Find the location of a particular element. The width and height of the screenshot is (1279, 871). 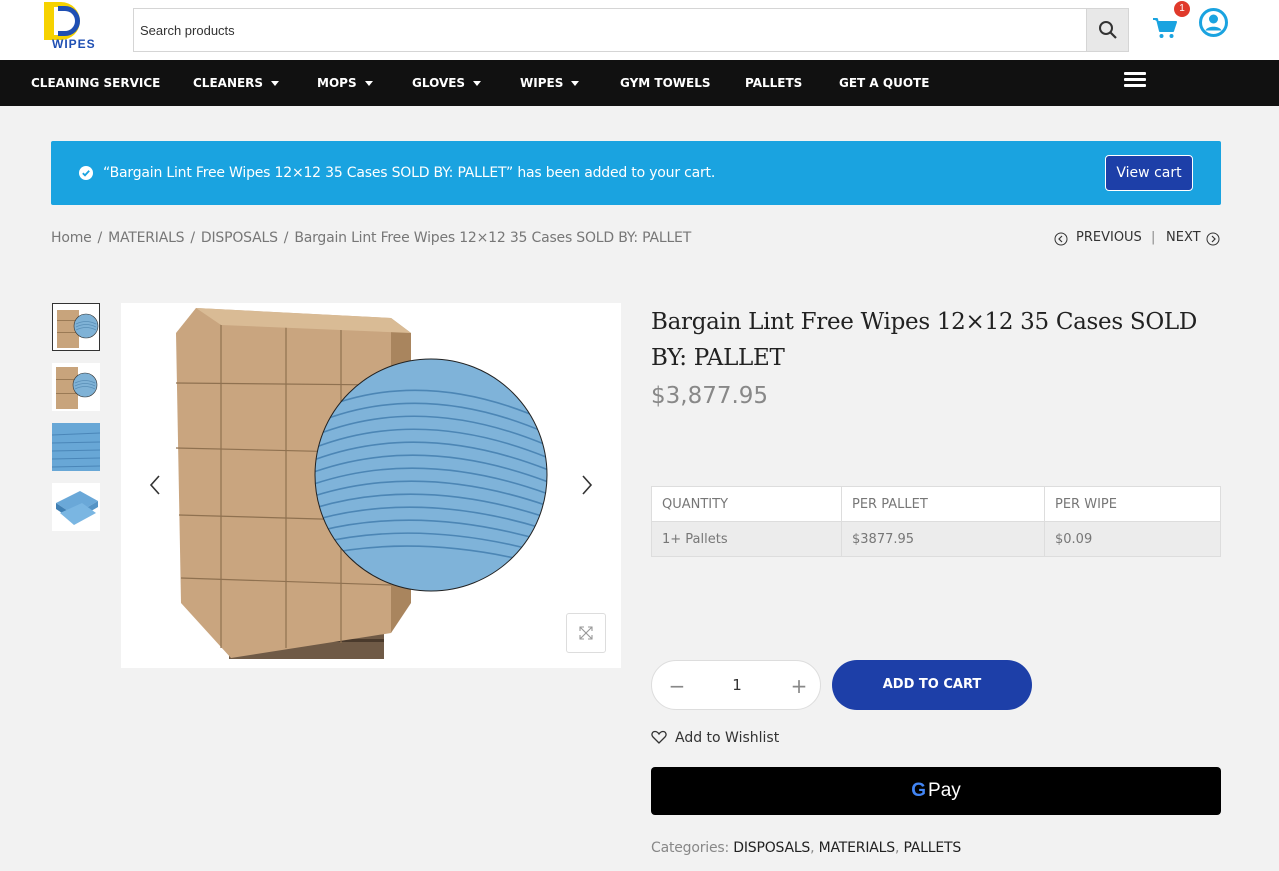

google-pay-button: G Pay is located at coordinates (936, 791).